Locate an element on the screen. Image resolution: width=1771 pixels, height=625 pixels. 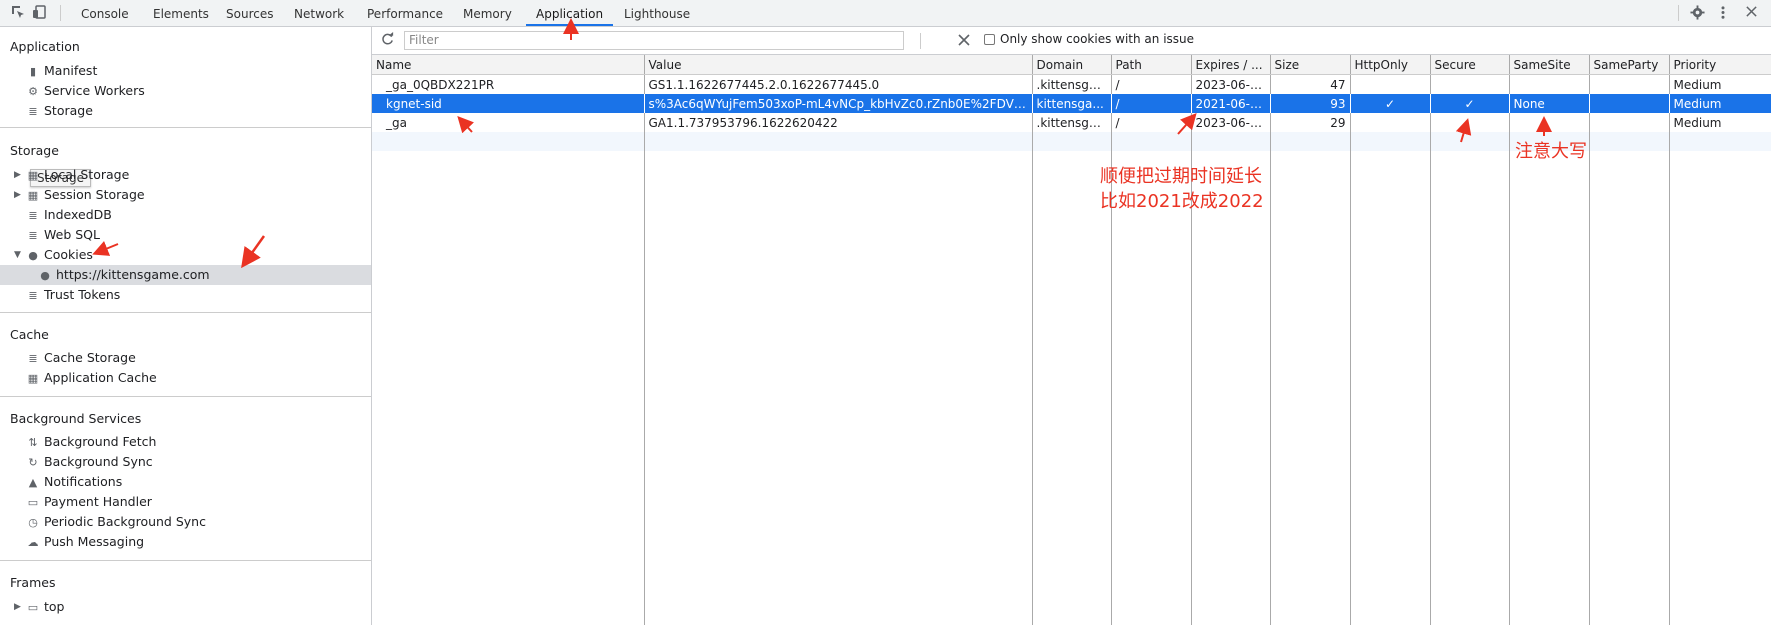
grid-icon: ▦ is located at coordinates (33, 195).